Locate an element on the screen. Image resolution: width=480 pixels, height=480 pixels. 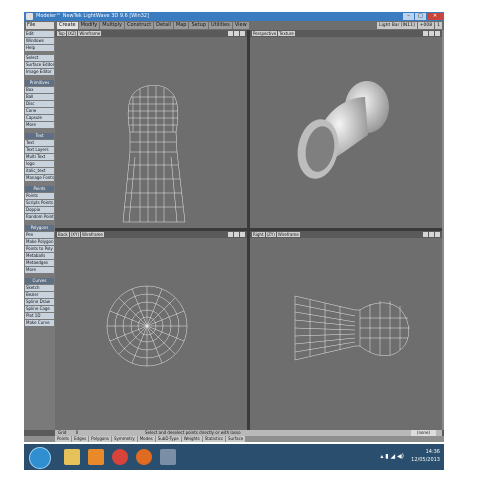
tab-create: Create is located at coordinates (67, 25).